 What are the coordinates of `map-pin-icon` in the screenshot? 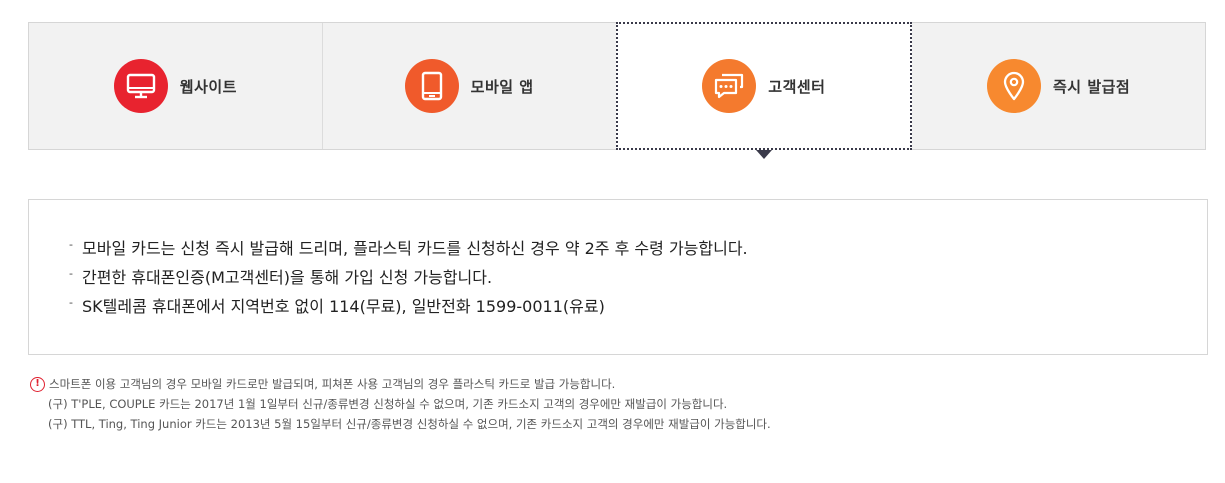 It's located at (1014, 86).